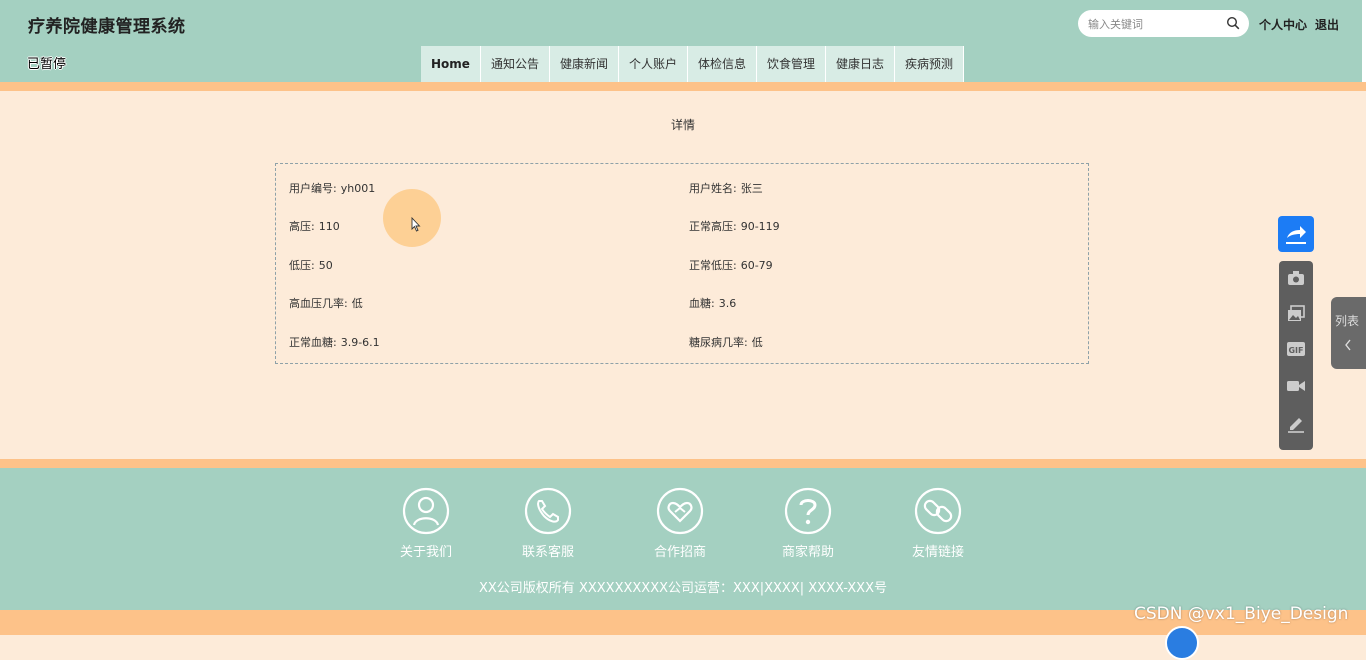 Image resolution: width=1366 pixels, height=660 pixels. What do you see at coordinates (938, 511) in the screenshot?
I see `link-icon` at bounding box center [938, 511].